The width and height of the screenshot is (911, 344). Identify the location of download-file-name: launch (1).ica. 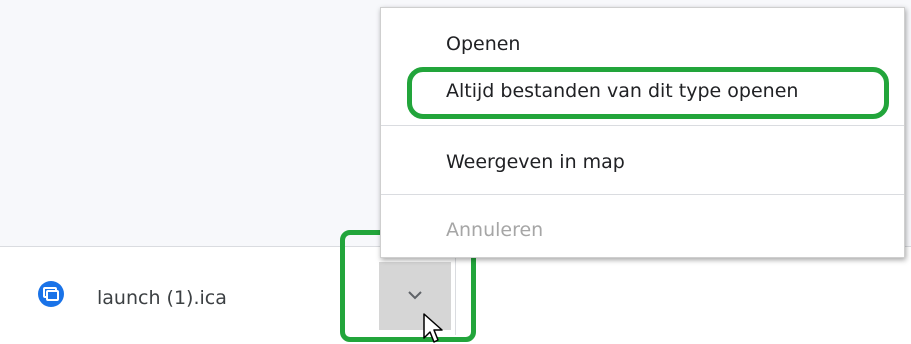
(162, 298).